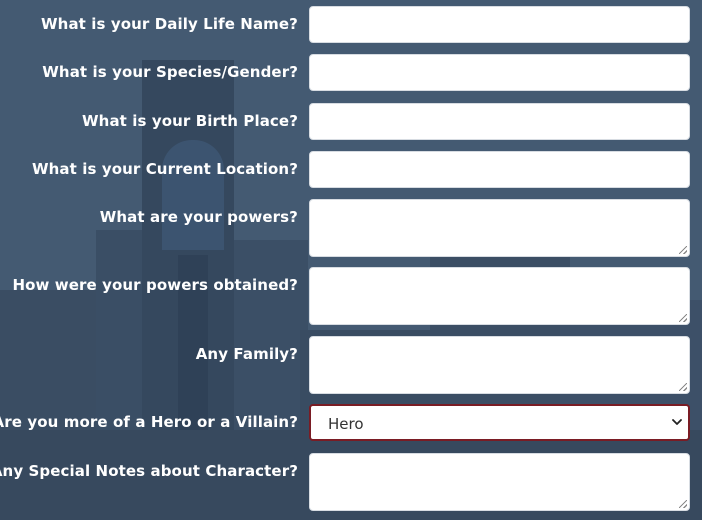  Describe the element at coordinates (170, 72) in the screenshot. I see `species-gender-label: What is your Species/Gender?` at that location.